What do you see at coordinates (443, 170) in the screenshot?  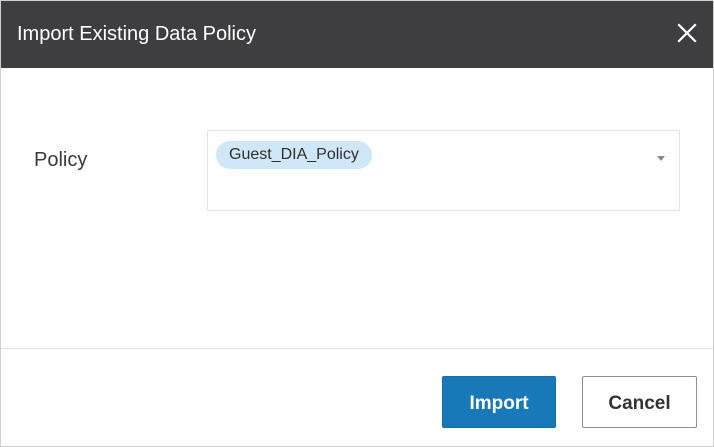 I see `policy-select: Guest_DIA_Policy` at bounding box center [443, 170].